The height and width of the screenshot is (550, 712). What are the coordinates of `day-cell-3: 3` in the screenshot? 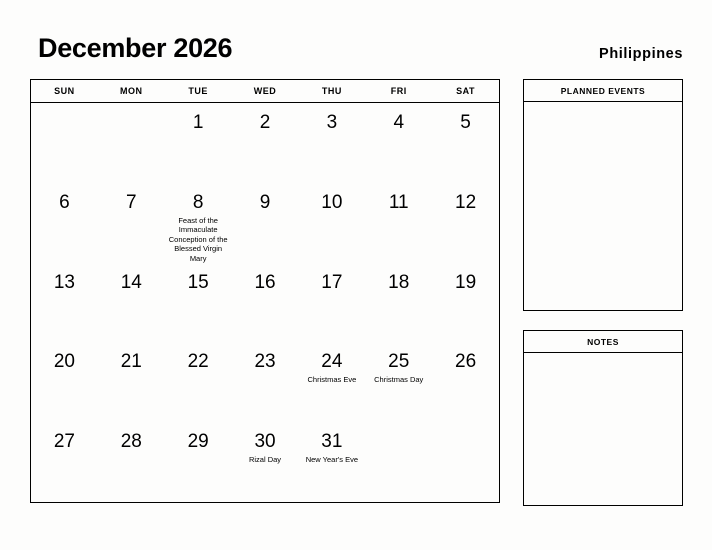 It's located at (331, 143).